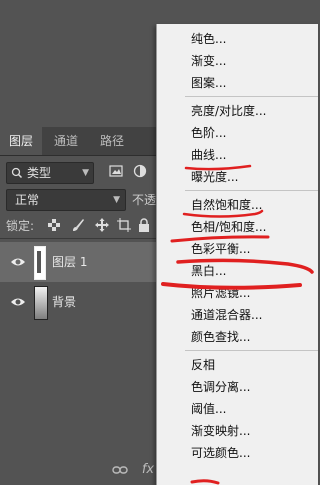 The width and height of the screenshot is (320, 485). I want to click on lock-transparent-icon, so click(54, 226).